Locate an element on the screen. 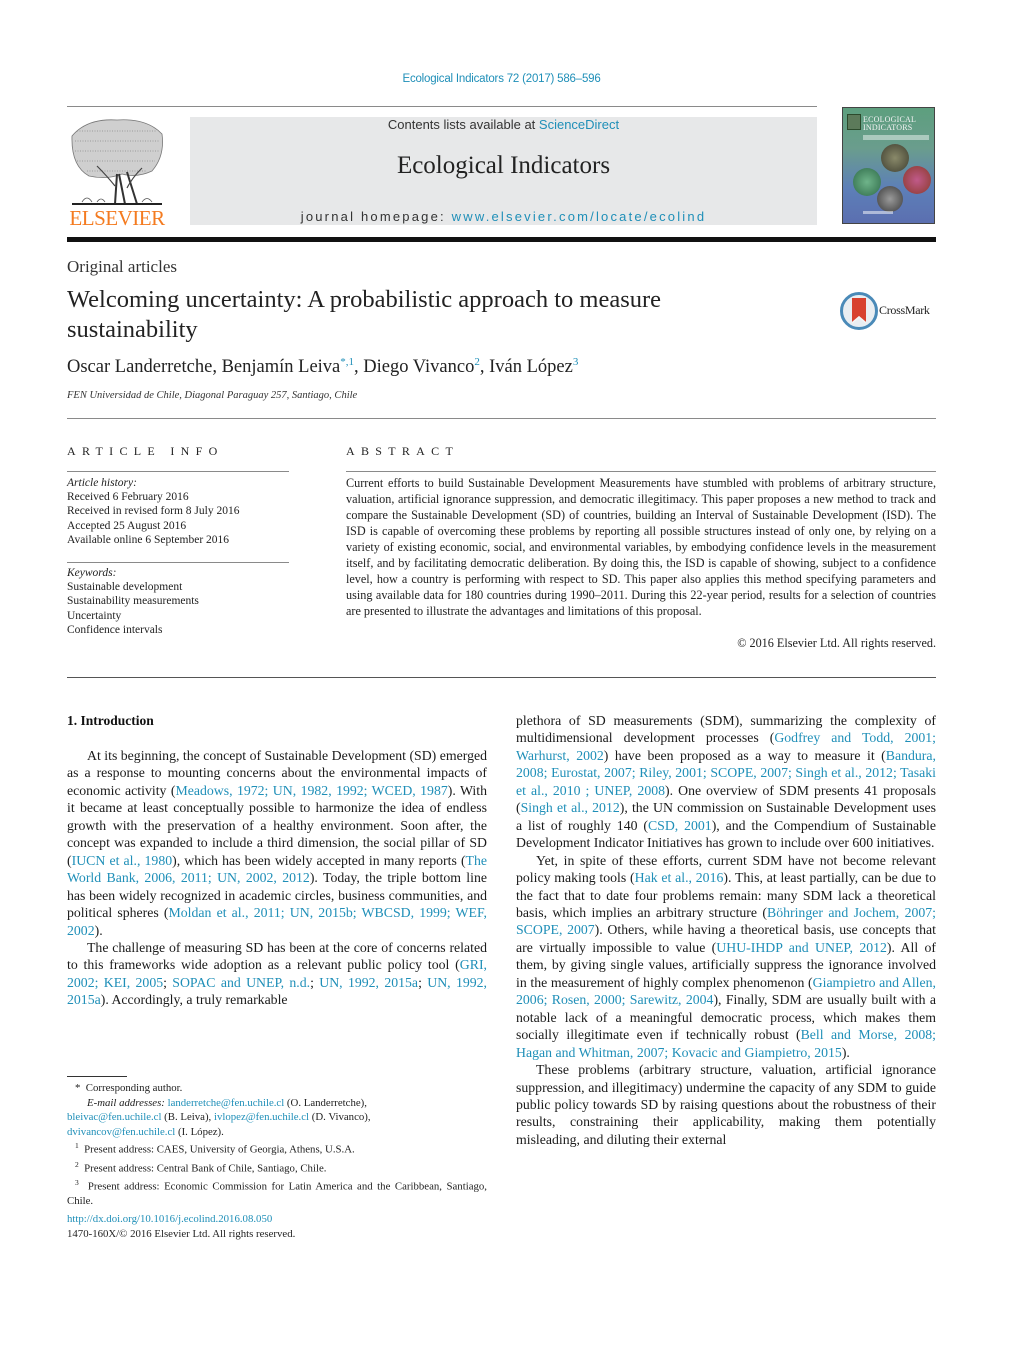  cover-title: ECOLOGICAL INDICATORS is located at coordinates (889, 124).